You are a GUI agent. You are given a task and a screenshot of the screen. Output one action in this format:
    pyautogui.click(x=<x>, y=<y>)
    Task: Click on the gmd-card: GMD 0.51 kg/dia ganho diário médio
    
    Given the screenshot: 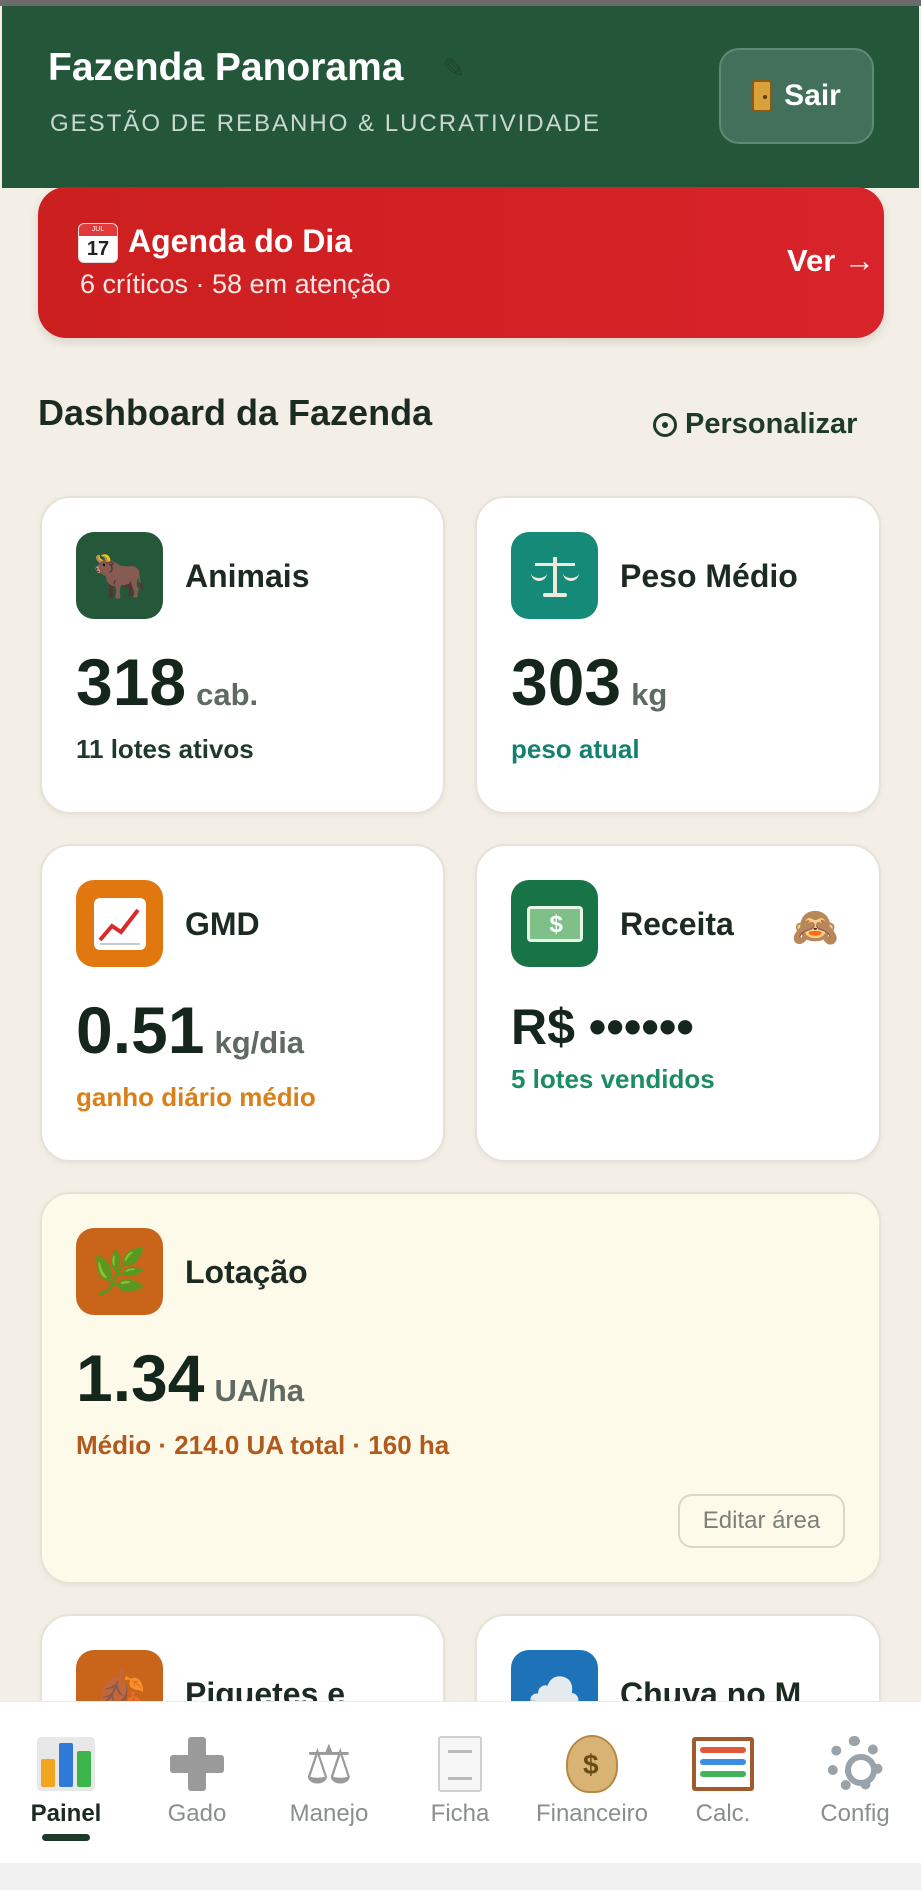 What is the action you would take?
    pyautogui.click(x=242, y=1003)
    